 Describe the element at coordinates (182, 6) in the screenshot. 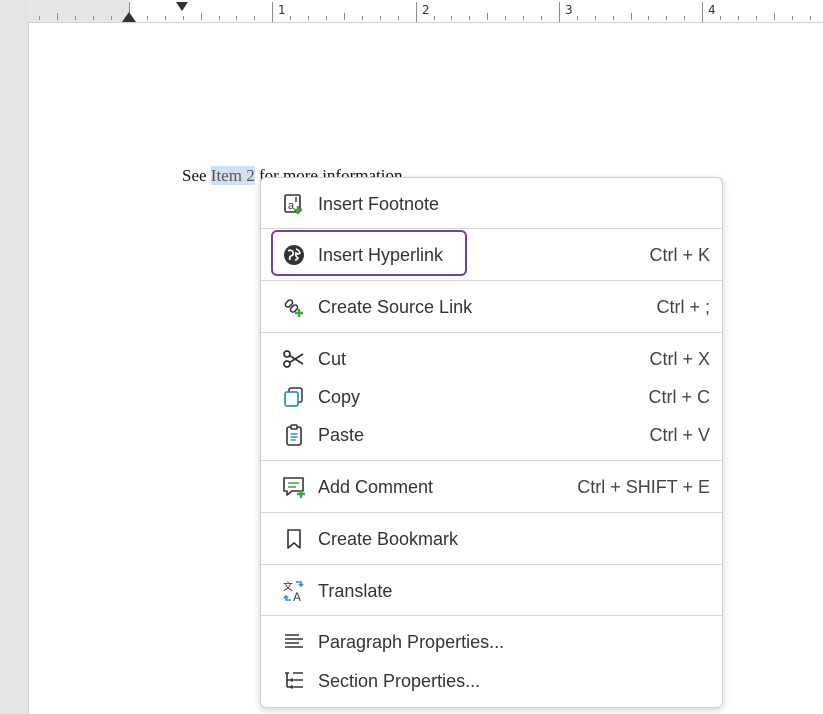

I see `first-line-indent-marker` at that location.